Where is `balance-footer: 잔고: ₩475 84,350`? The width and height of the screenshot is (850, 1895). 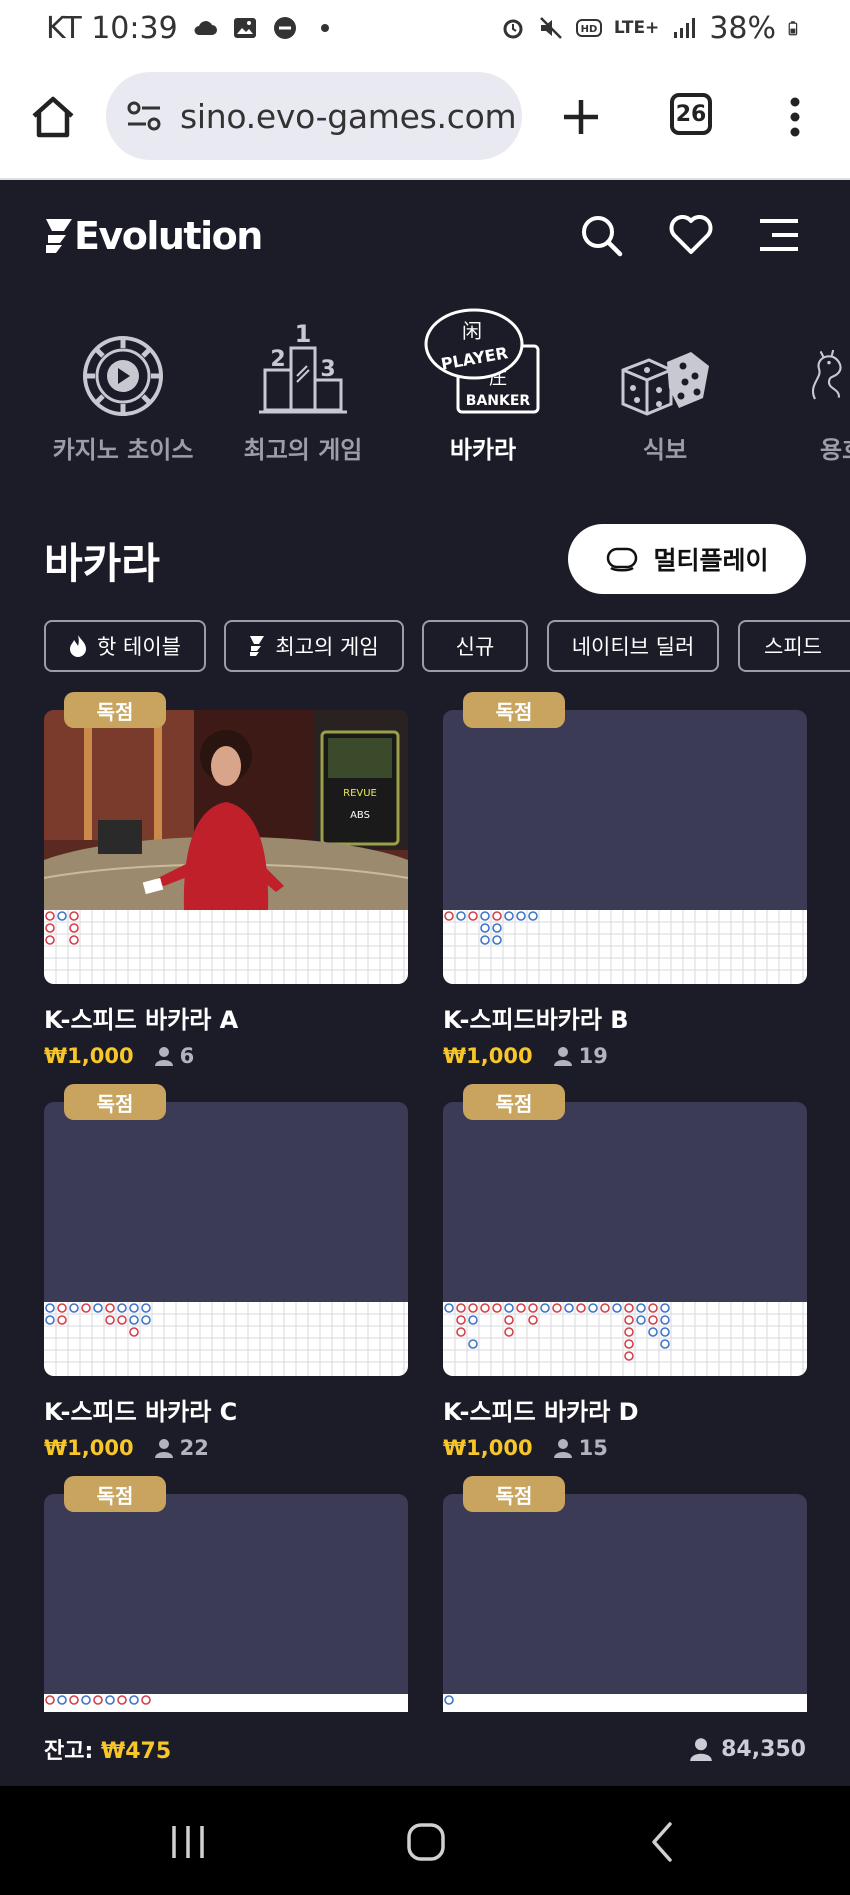 balance-footer: 잔고: ₩475 84,350 is located at coordinates (425, 1749).